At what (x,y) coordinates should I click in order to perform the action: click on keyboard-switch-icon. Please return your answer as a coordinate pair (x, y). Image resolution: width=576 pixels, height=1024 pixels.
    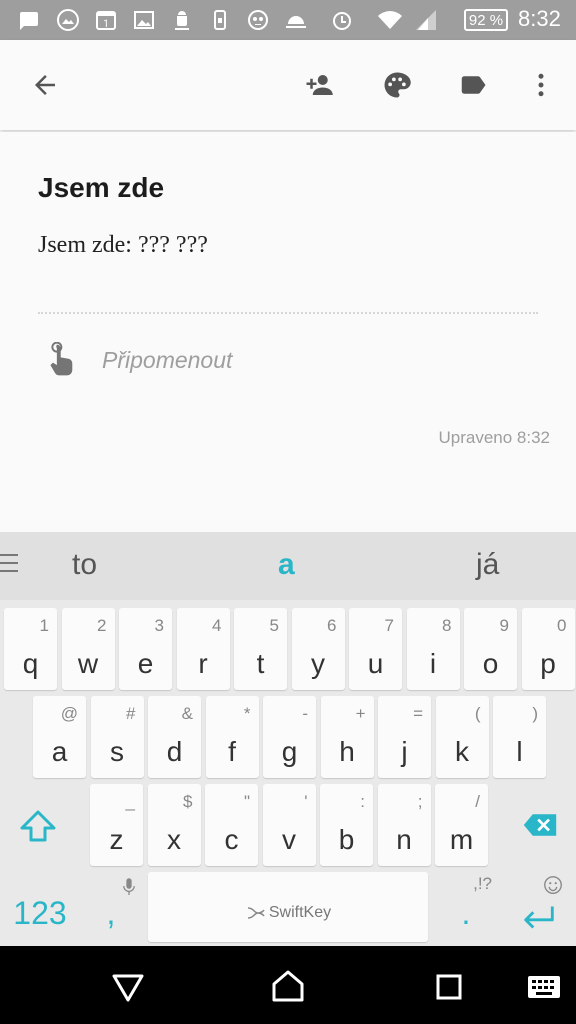
    Looking at the image, I should click on (544, 986).